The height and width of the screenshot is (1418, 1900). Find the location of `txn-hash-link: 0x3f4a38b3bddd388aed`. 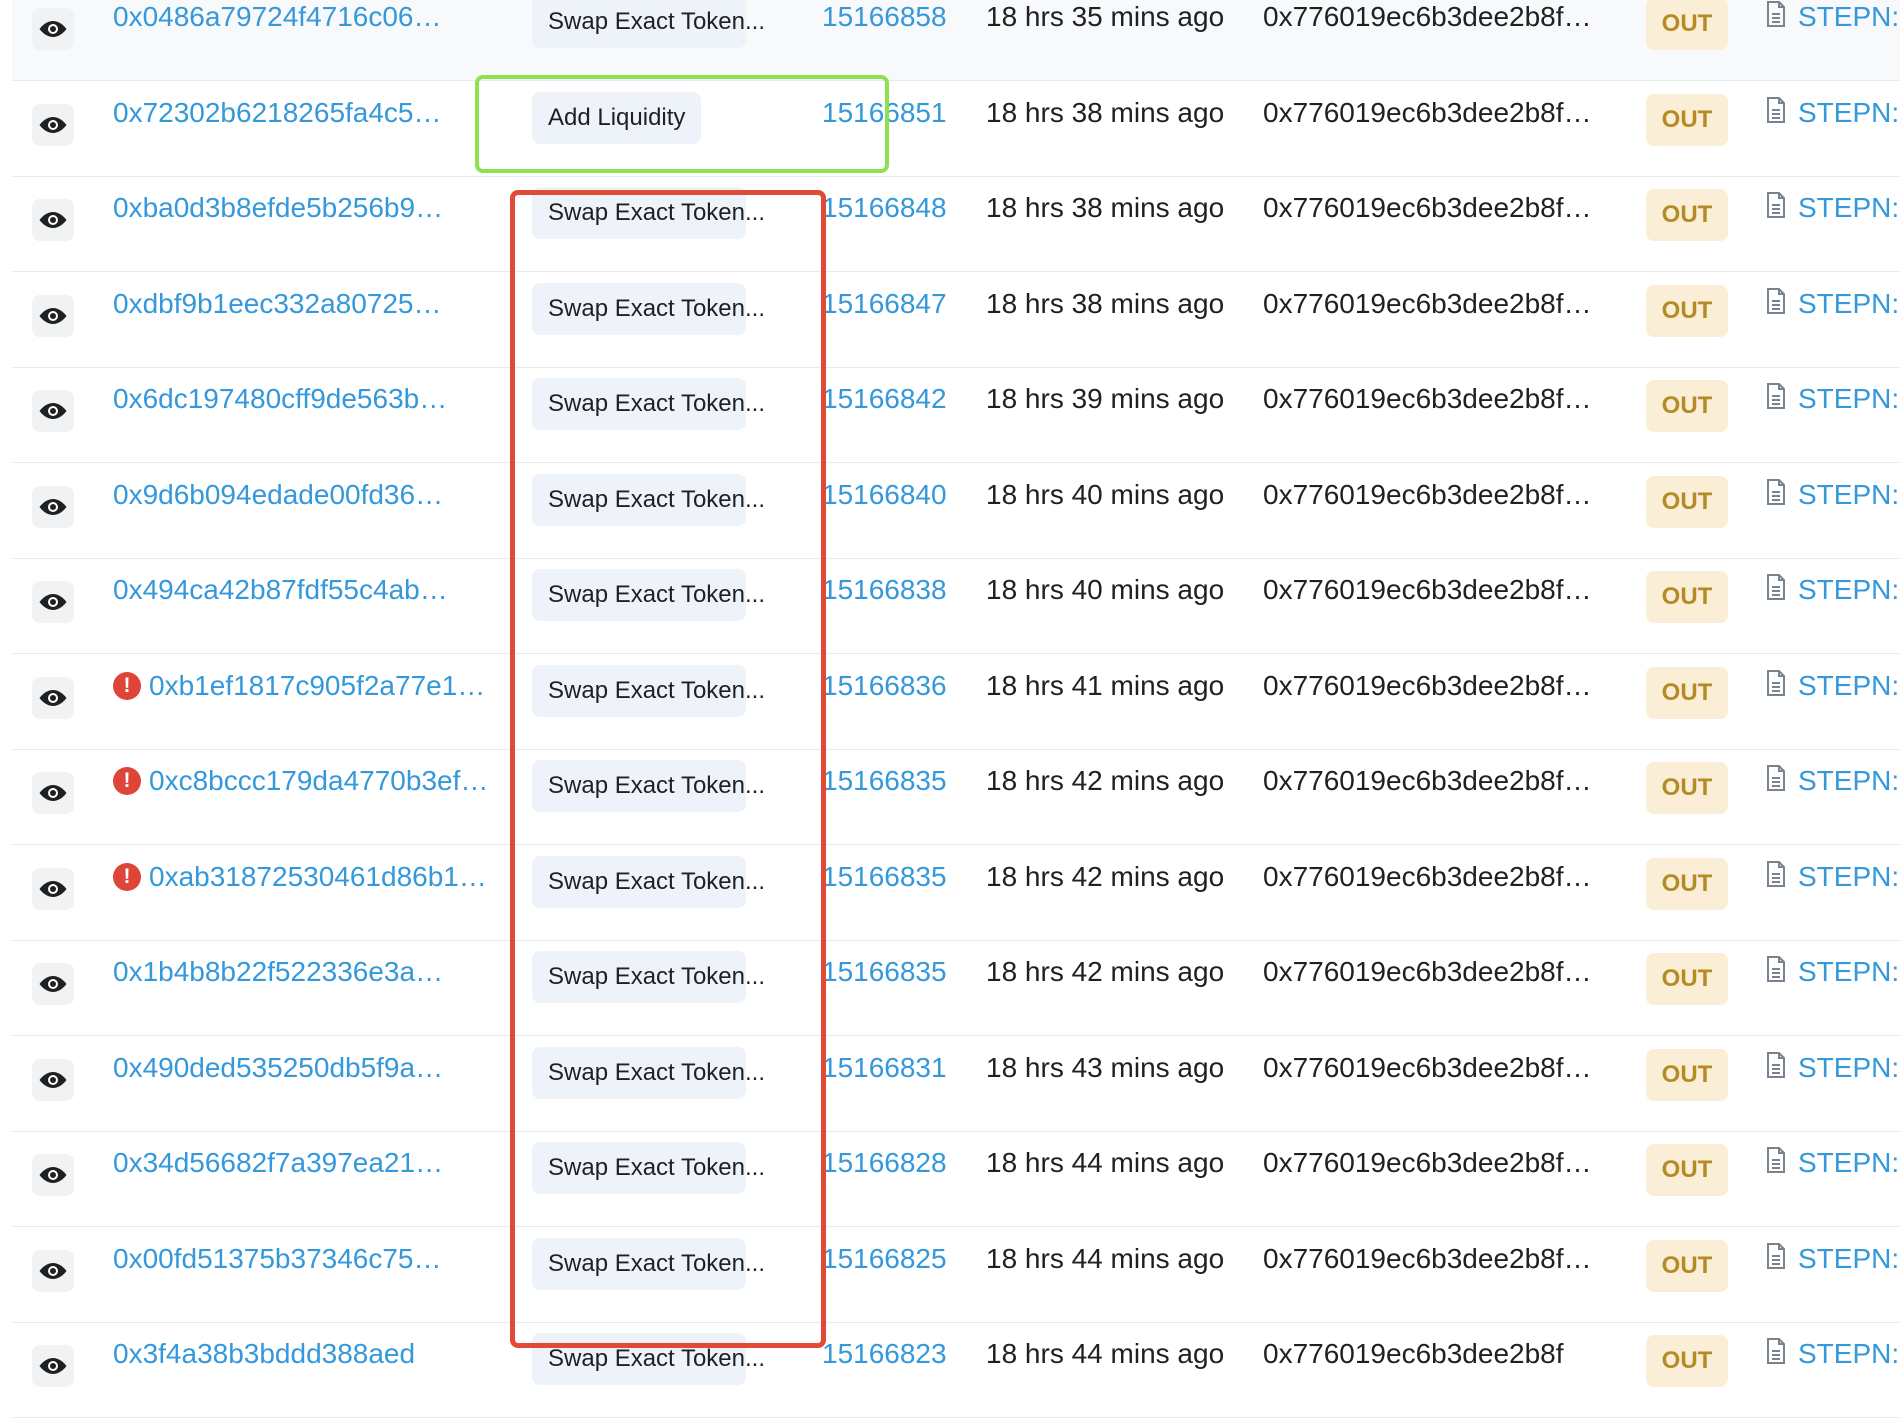

txn-hash-link: 0x3f4a38b3bddd388aed is located at coordinates (264, 1370).